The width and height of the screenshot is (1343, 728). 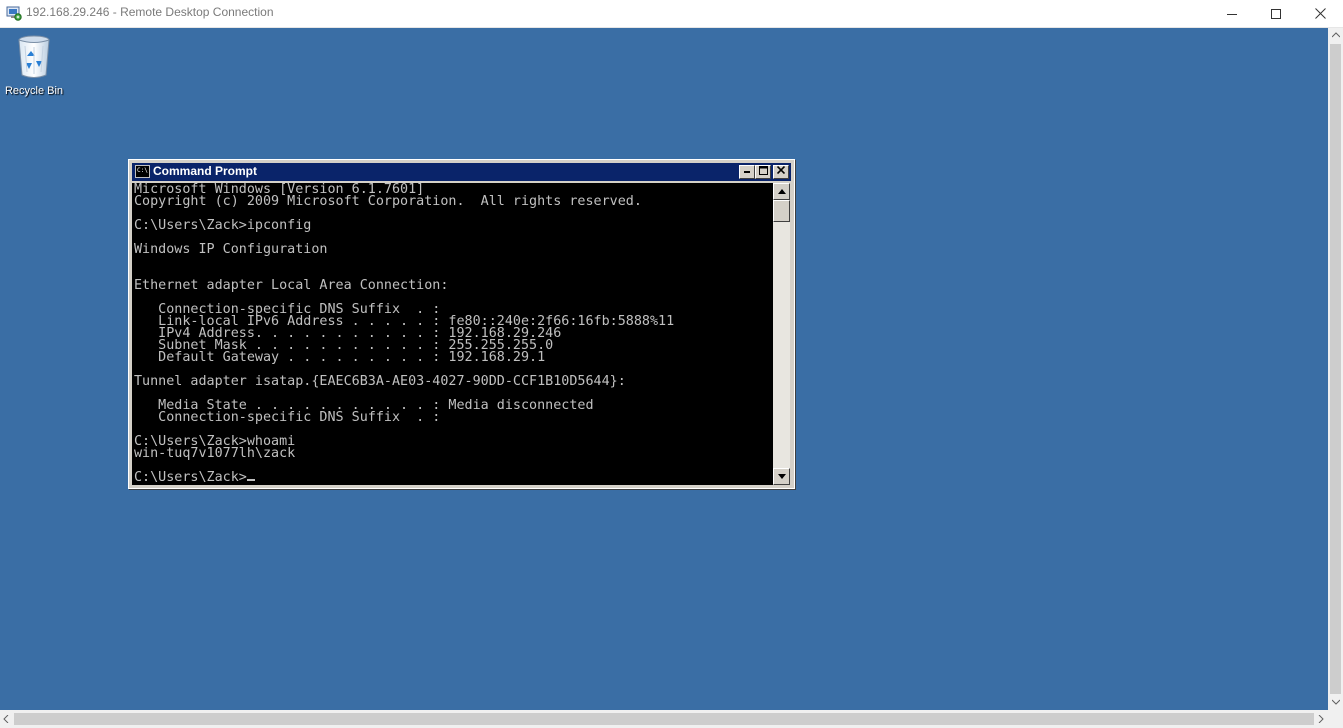 I want to click on recycle-bin-label: Recycle Bin, so click(x=34, y=91).